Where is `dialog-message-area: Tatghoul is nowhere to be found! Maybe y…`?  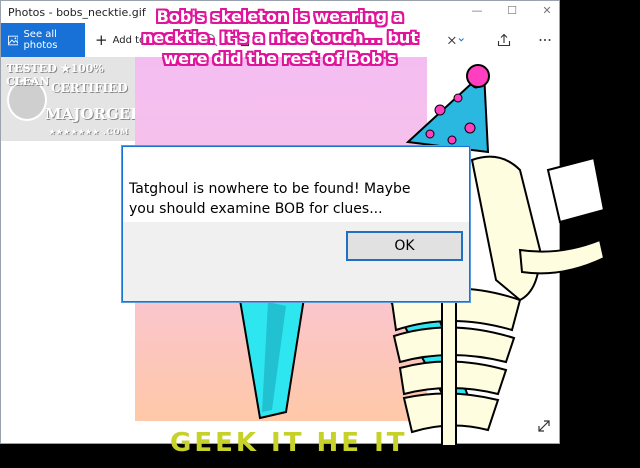
dialog-message-area: Tatghoul is nowhere to be found! Maybe y… is located at coordinates (296, 184).